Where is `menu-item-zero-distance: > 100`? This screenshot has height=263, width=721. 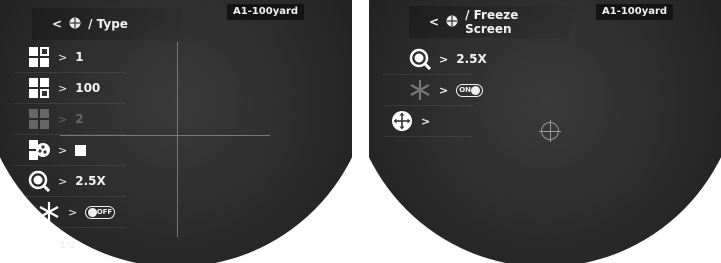 menu-item-zero-distance: > 100 is located at coordinates (70, 88).